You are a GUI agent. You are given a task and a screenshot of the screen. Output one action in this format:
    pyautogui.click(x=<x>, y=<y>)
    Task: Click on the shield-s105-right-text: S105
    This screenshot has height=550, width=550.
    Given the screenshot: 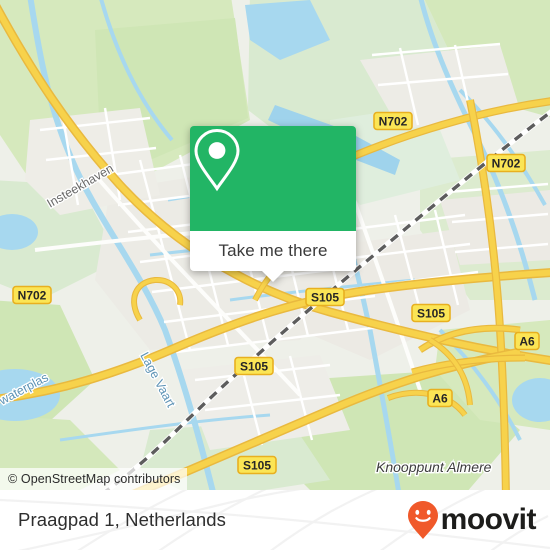 What is the action you would take?
    pyautogui.click(x=431, y=314)
    